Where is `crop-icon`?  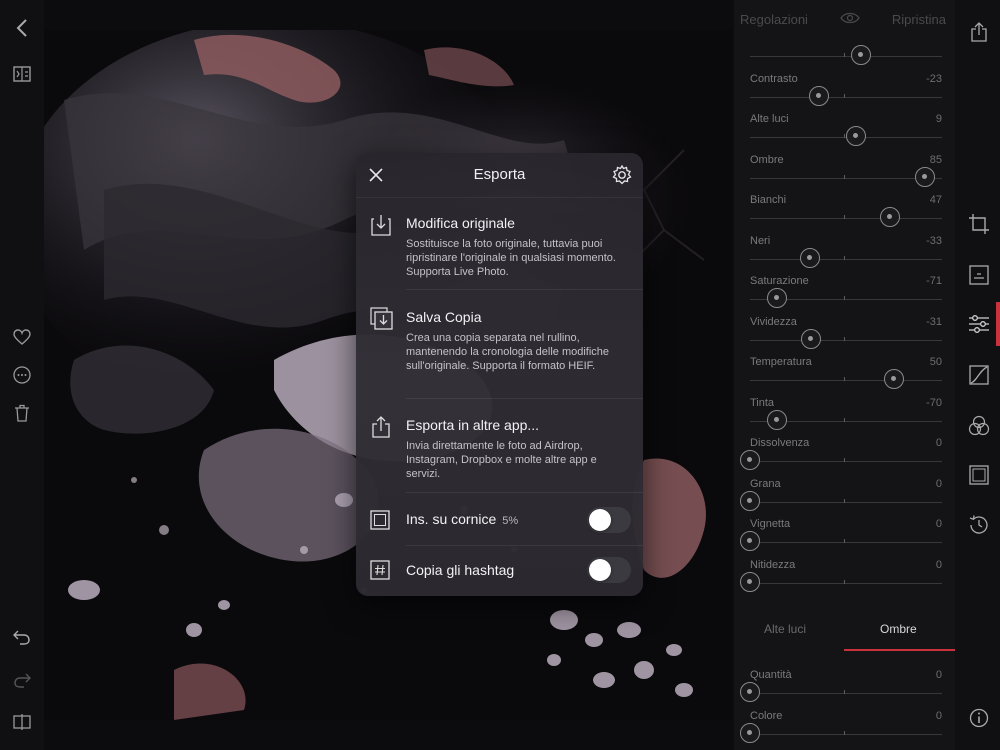 crop-icon is located at coordinates (979, 224).